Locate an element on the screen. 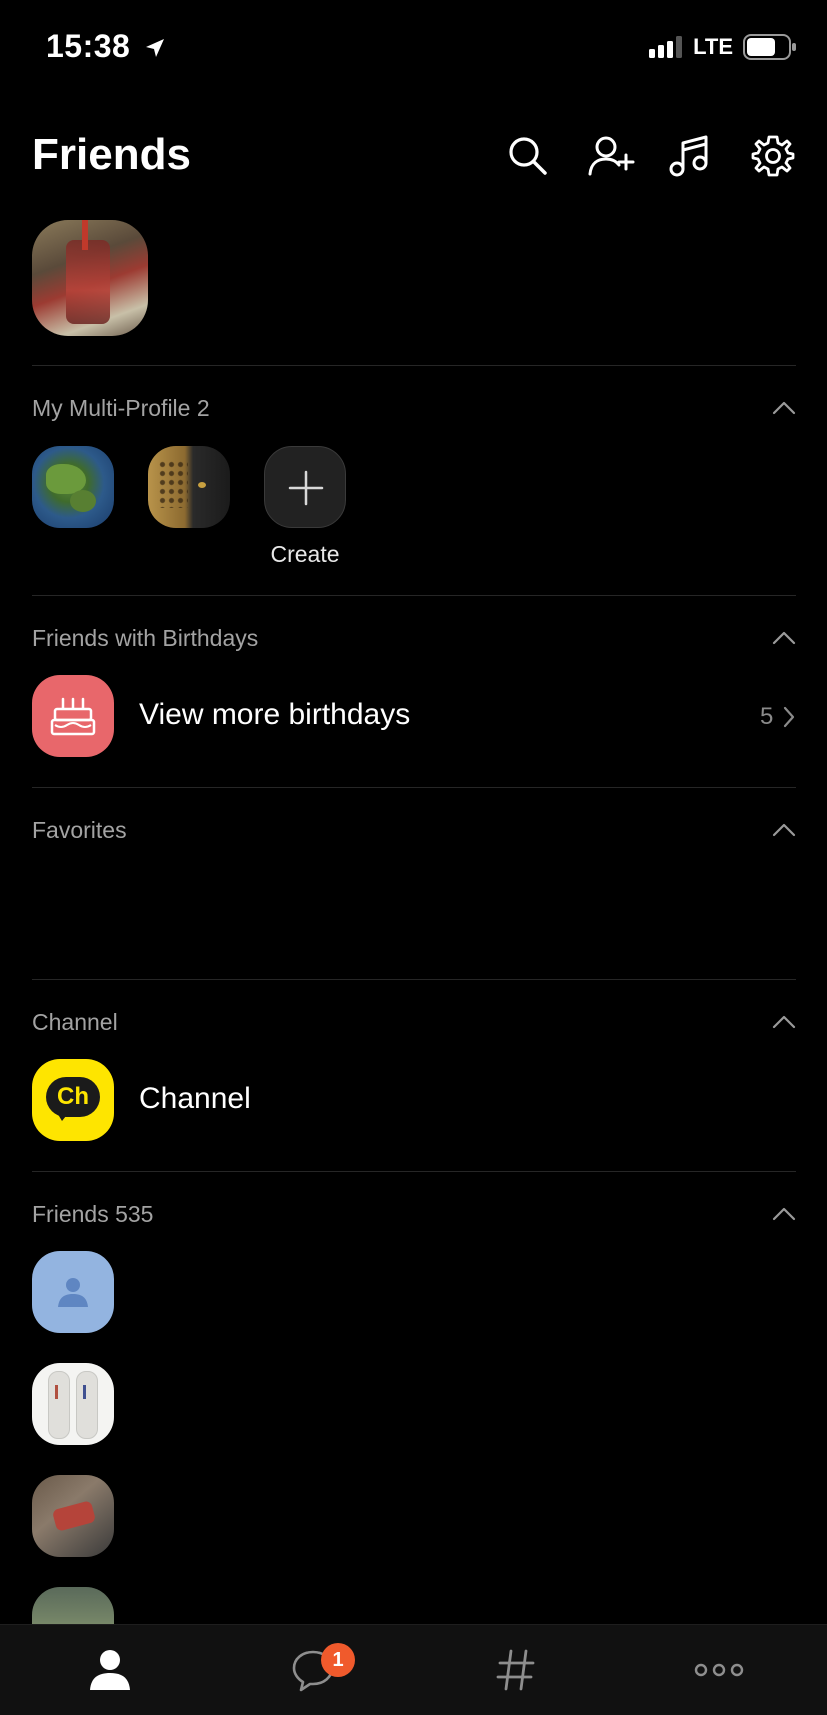 The image size is (827, 1715). create-profile-label: Create is located at coordinates (305, 554).